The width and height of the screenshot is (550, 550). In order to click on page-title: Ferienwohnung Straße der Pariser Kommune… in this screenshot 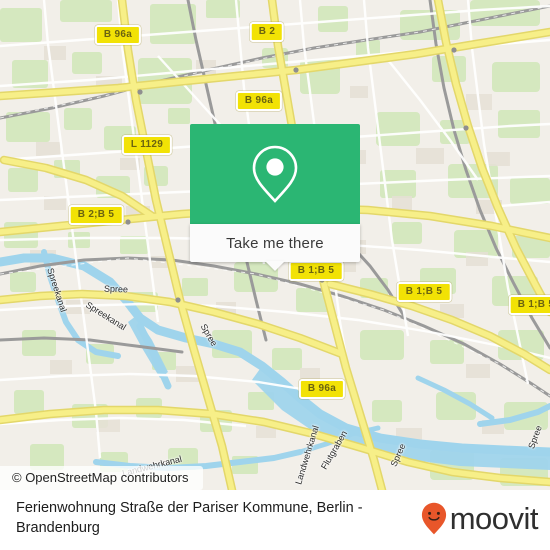, I will do `click(189, 518)`.